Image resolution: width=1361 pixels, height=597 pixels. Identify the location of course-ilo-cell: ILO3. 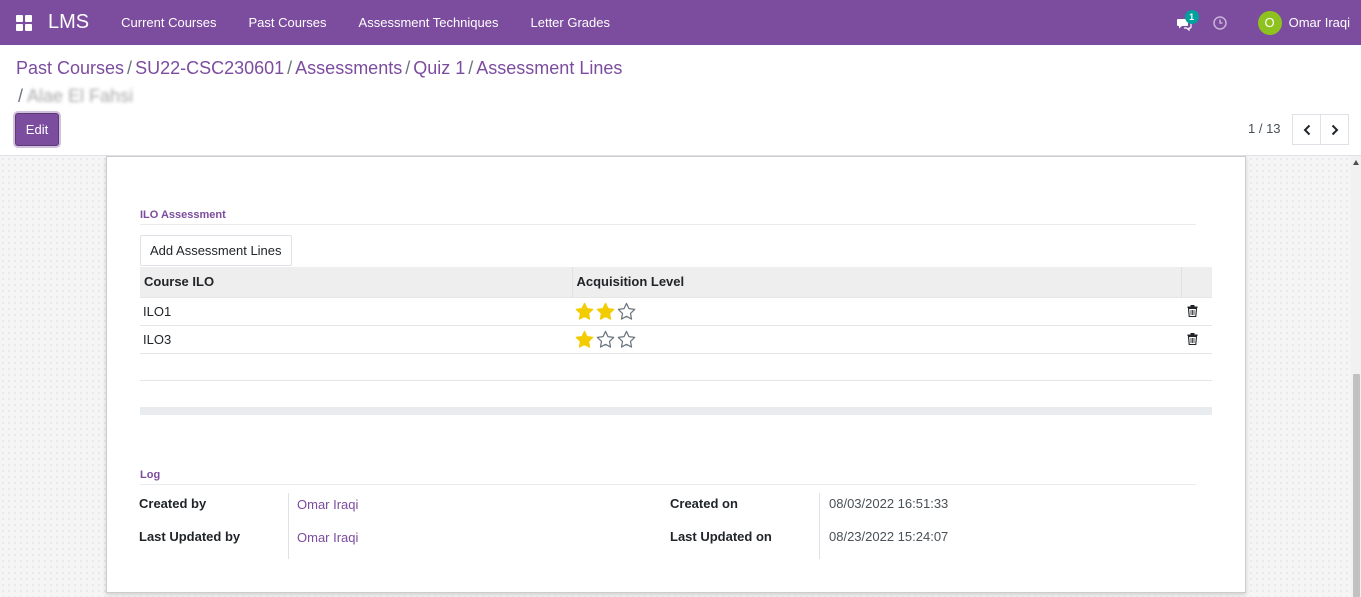
(356, 338).